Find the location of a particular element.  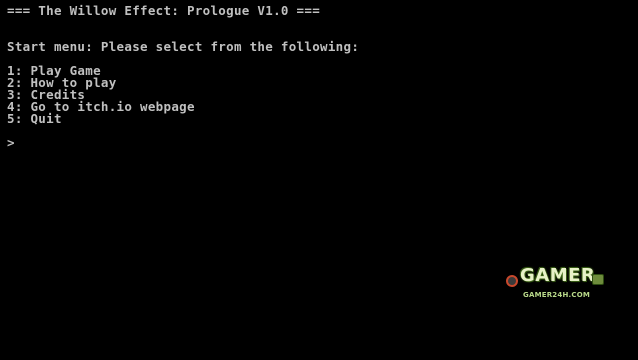

watermark-site: GAMER24H.COM is located at coordinates (557, 295).